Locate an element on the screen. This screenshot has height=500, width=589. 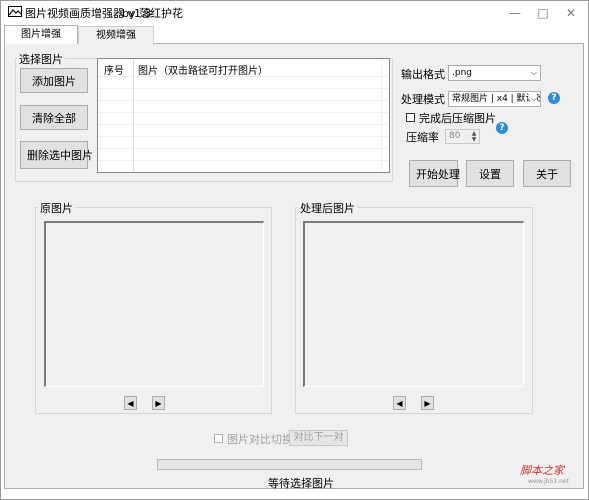
tab-video-enhance: 视频增强 is located at coordinates (116, 35).